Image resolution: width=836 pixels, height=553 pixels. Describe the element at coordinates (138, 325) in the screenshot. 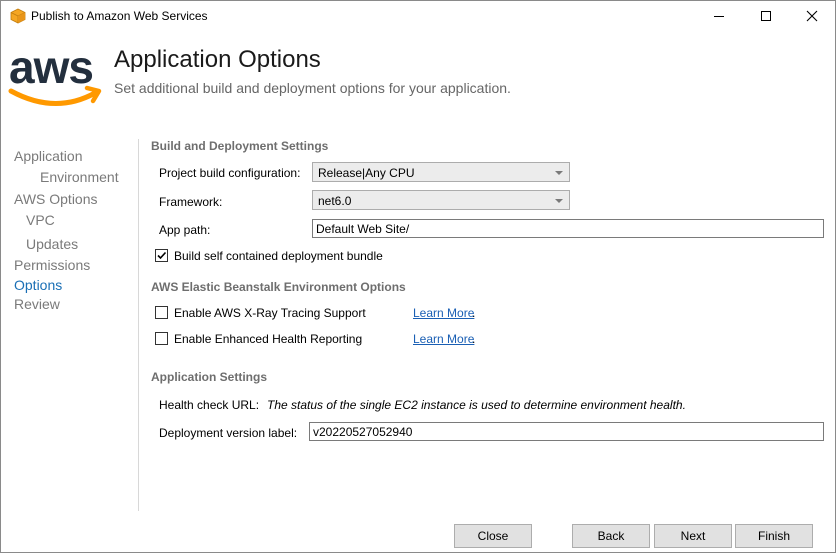

I see `nav-divider` at that location.